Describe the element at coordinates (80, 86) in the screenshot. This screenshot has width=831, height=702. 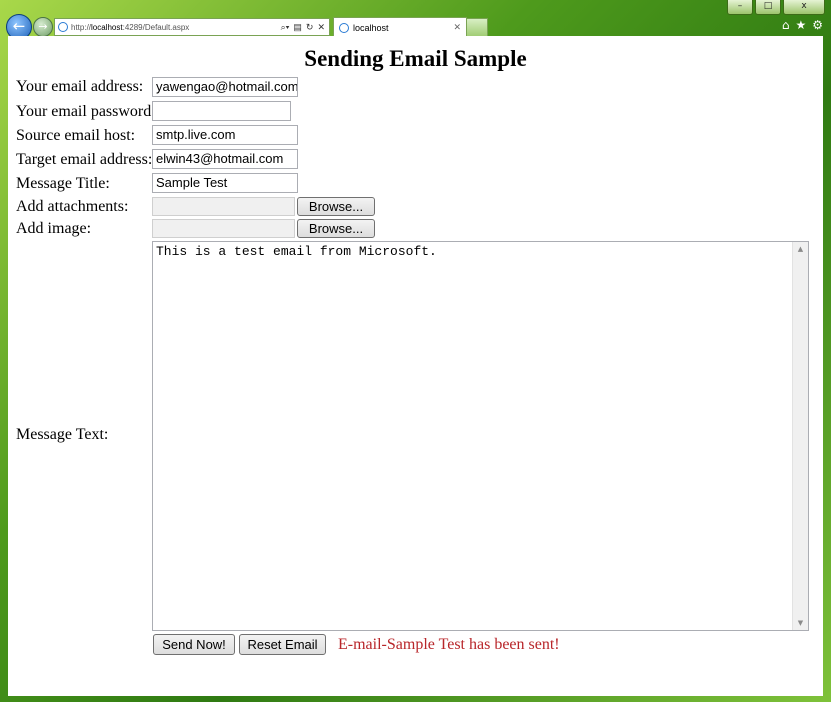
I see `email-label: Your email address:` at that location.